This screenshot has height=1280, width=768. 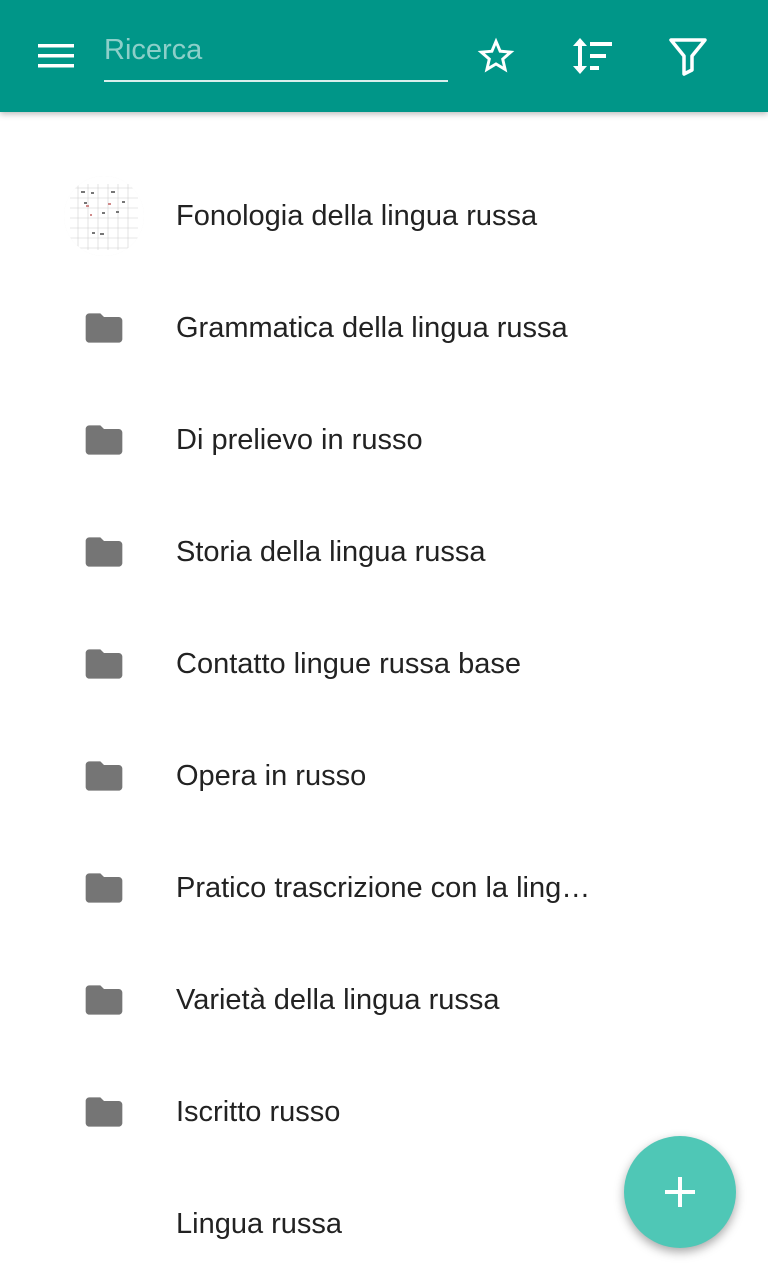 I want to click on item-label: Varietà della lingua russa, so click(x=338, y=1000).